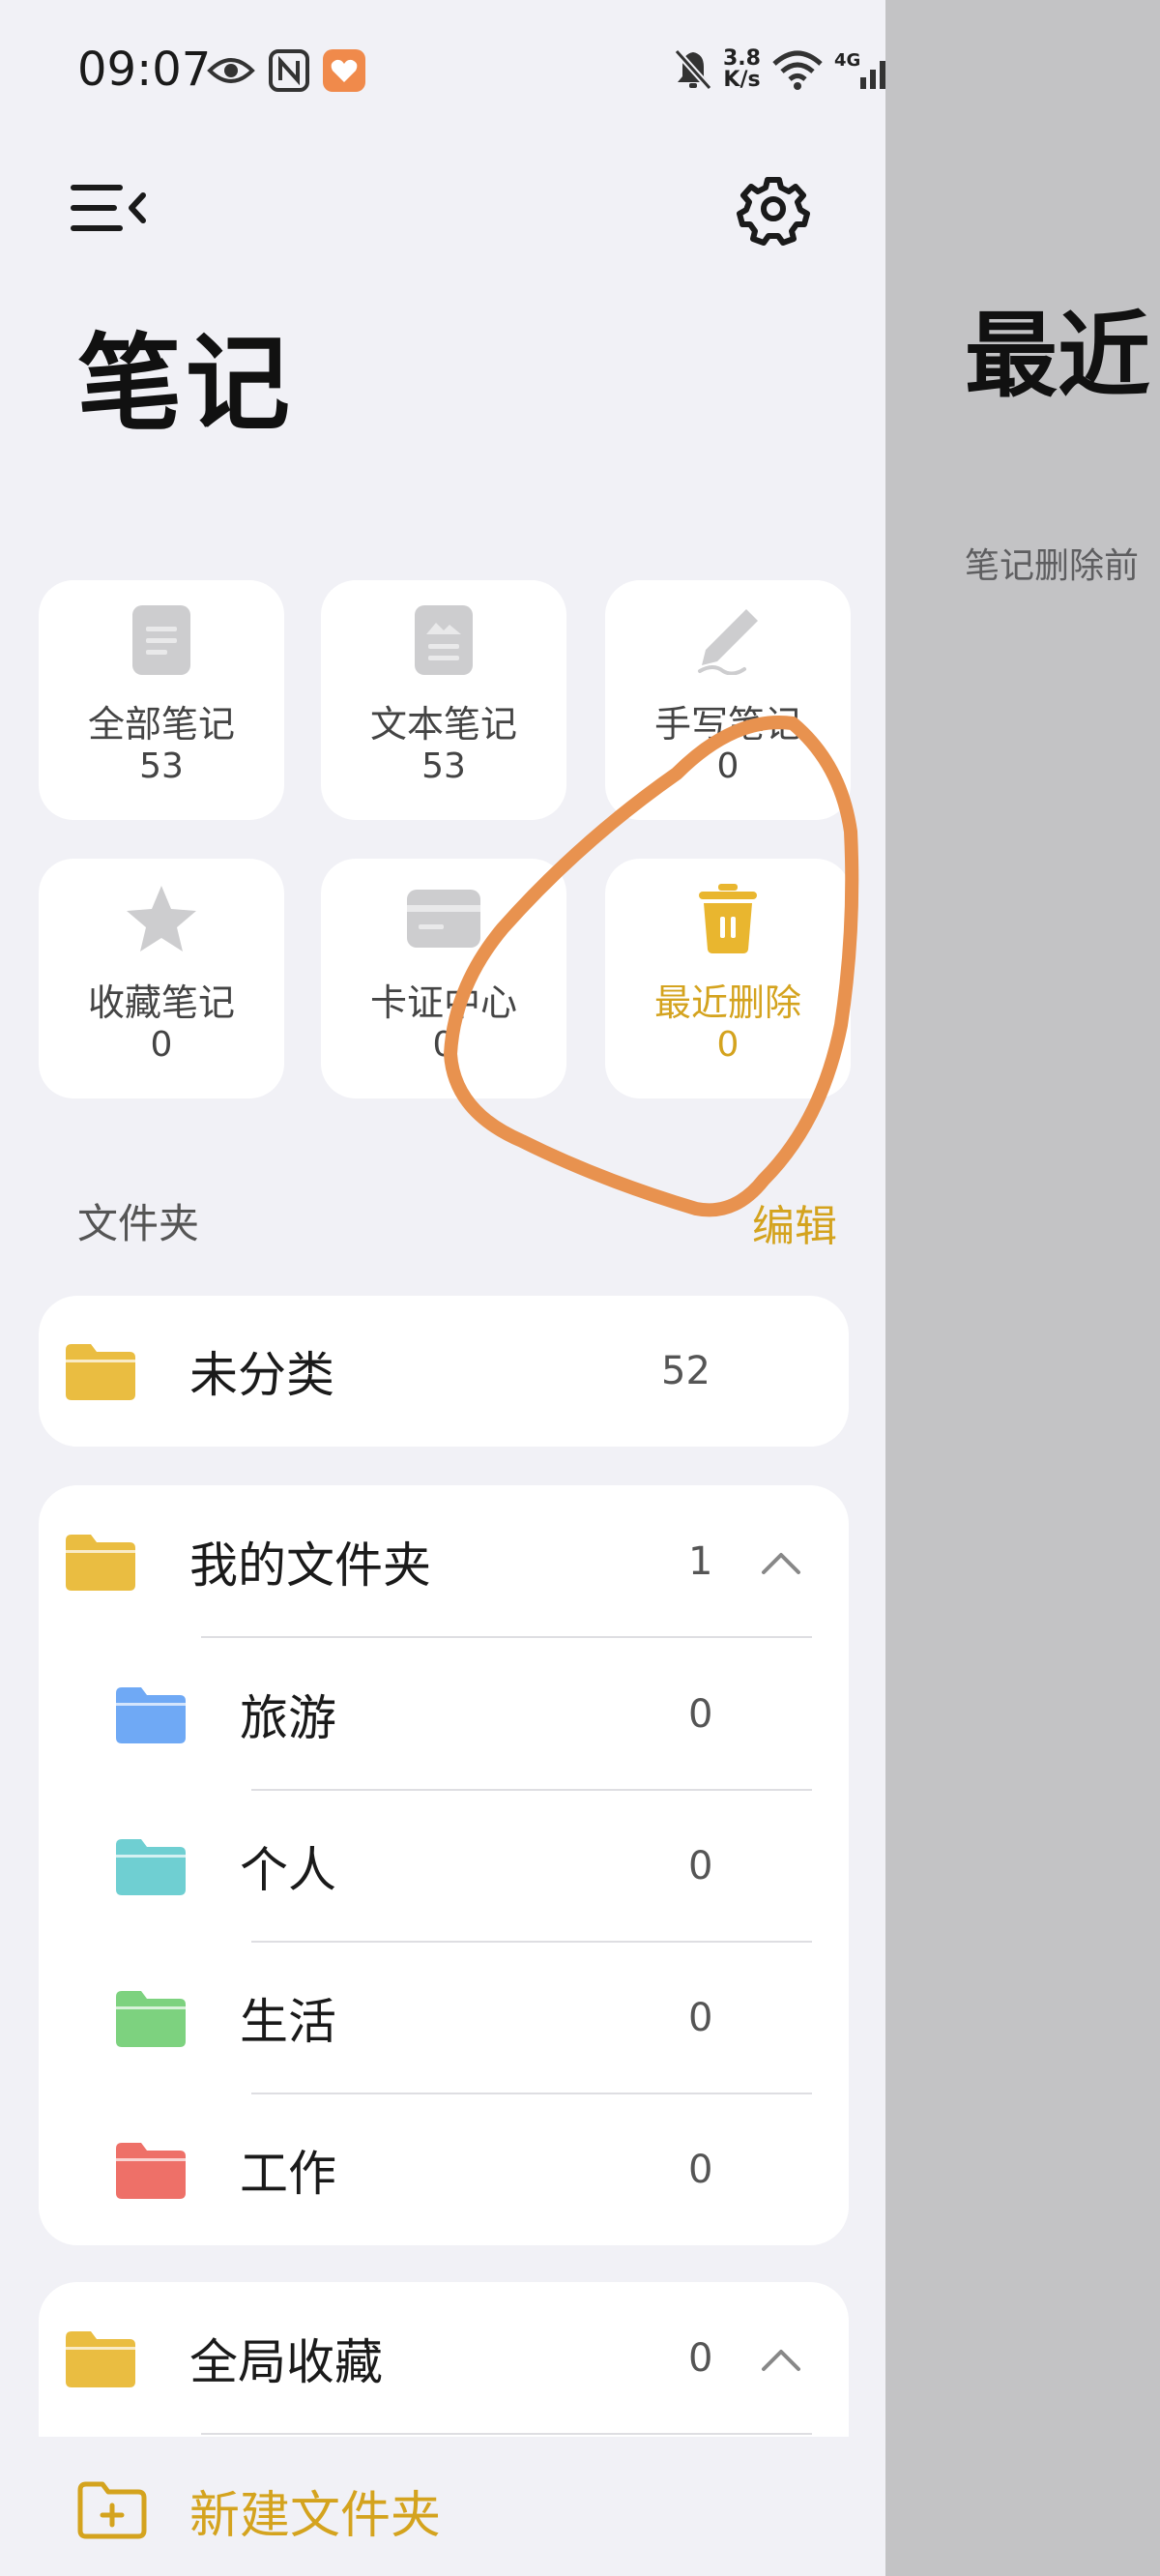 The image size is (1160, 2576). Describe the element at coordinates (161, 640) in the screenshot. I see `note-icon` at that location.